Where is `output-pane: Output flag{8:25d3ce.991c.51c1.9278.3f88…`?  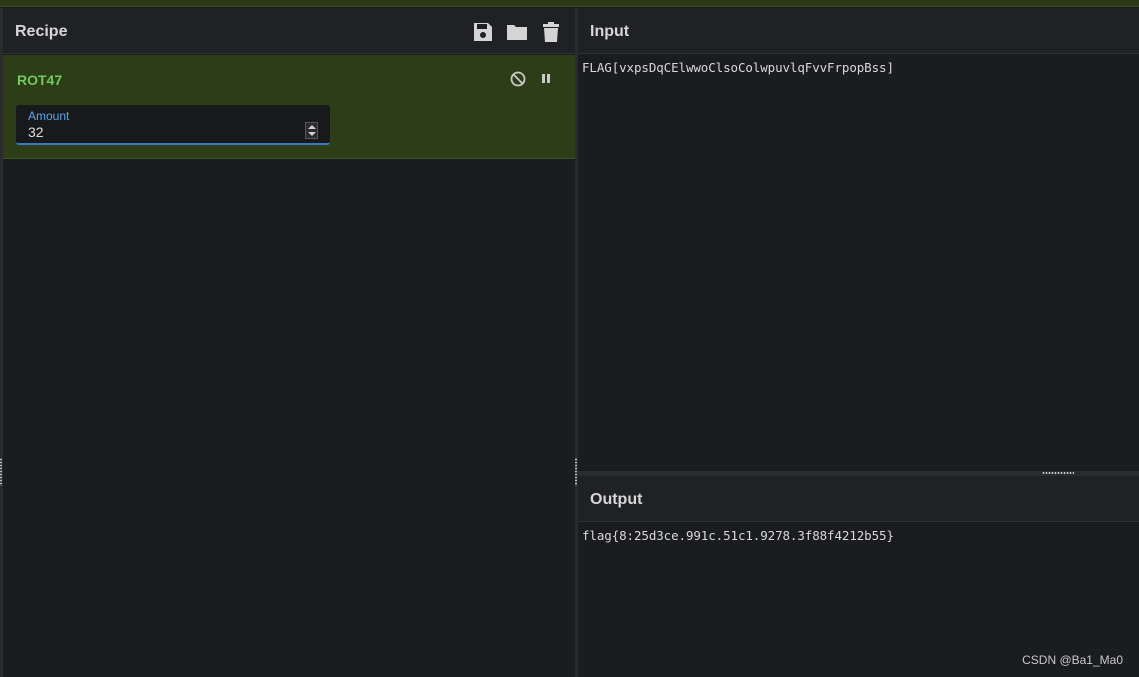 output-pane: Output flag{8:25d3ce.991c.51c1.9278.3f88… is located at coordinates (858, 576).